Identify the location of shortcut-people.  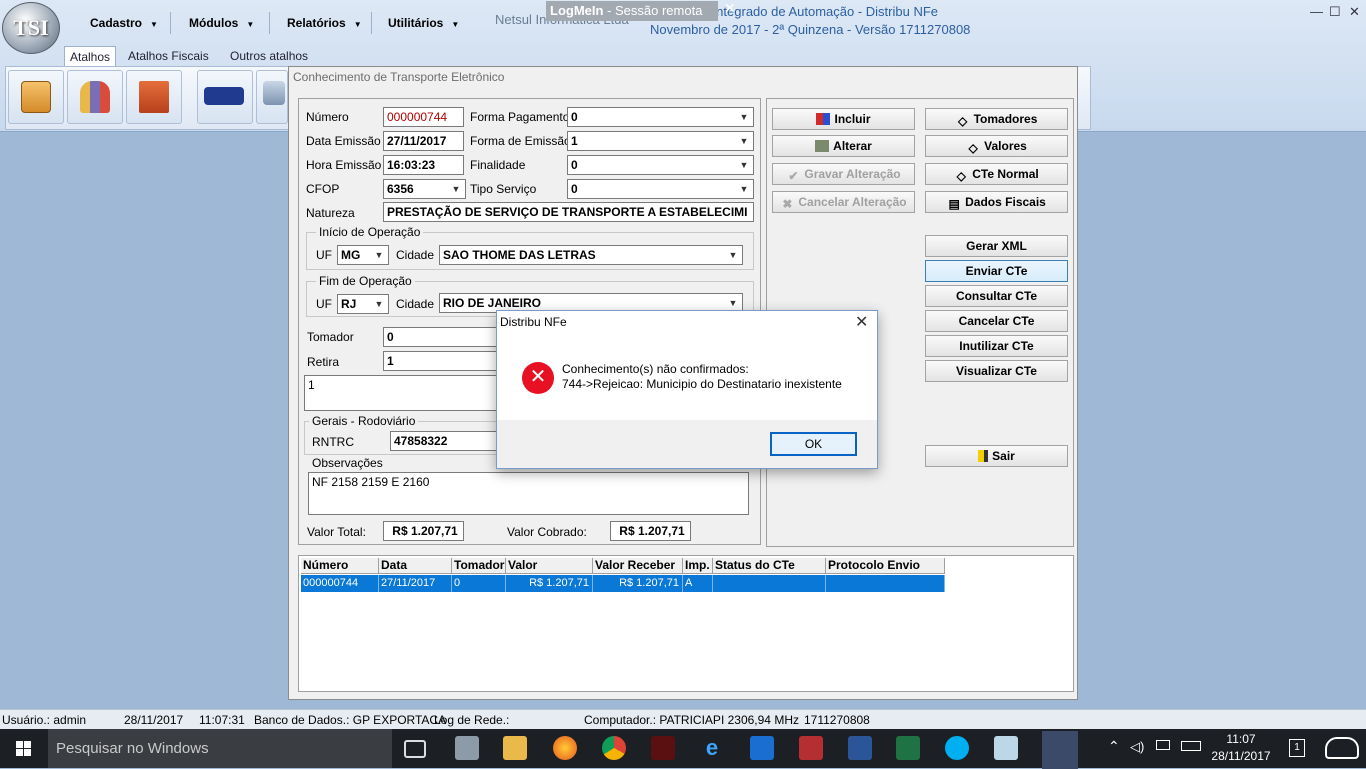
(95, 97).